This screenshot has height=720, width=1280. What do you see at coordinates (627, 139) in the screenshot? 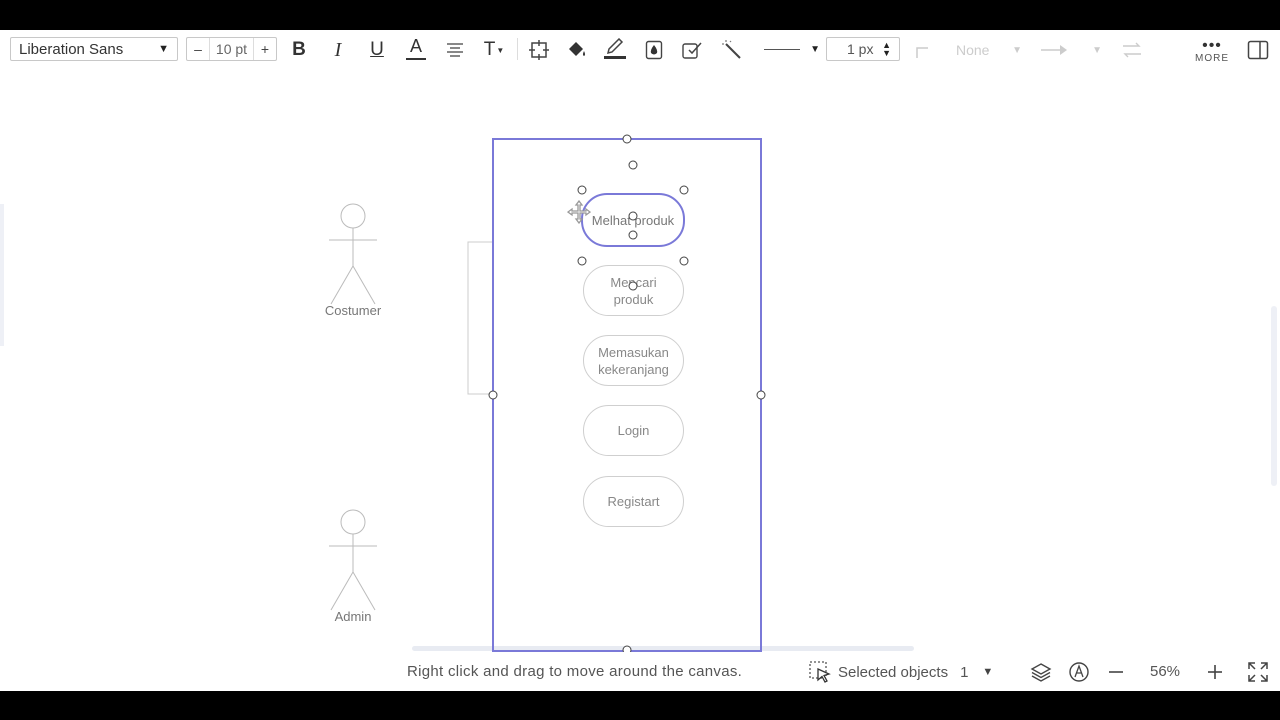
I see `resize-handle-top` at bounding box center [627, 139].